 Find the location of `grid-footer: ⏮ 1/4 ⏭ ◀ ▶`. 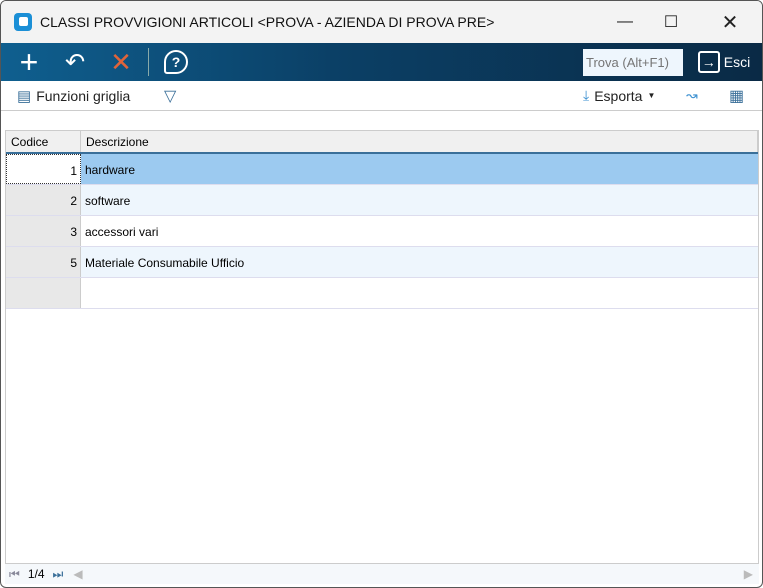

grid-footer: ⏮ 1/4 ⏭ ◀ ▶ is located at coordinates (382, 574).